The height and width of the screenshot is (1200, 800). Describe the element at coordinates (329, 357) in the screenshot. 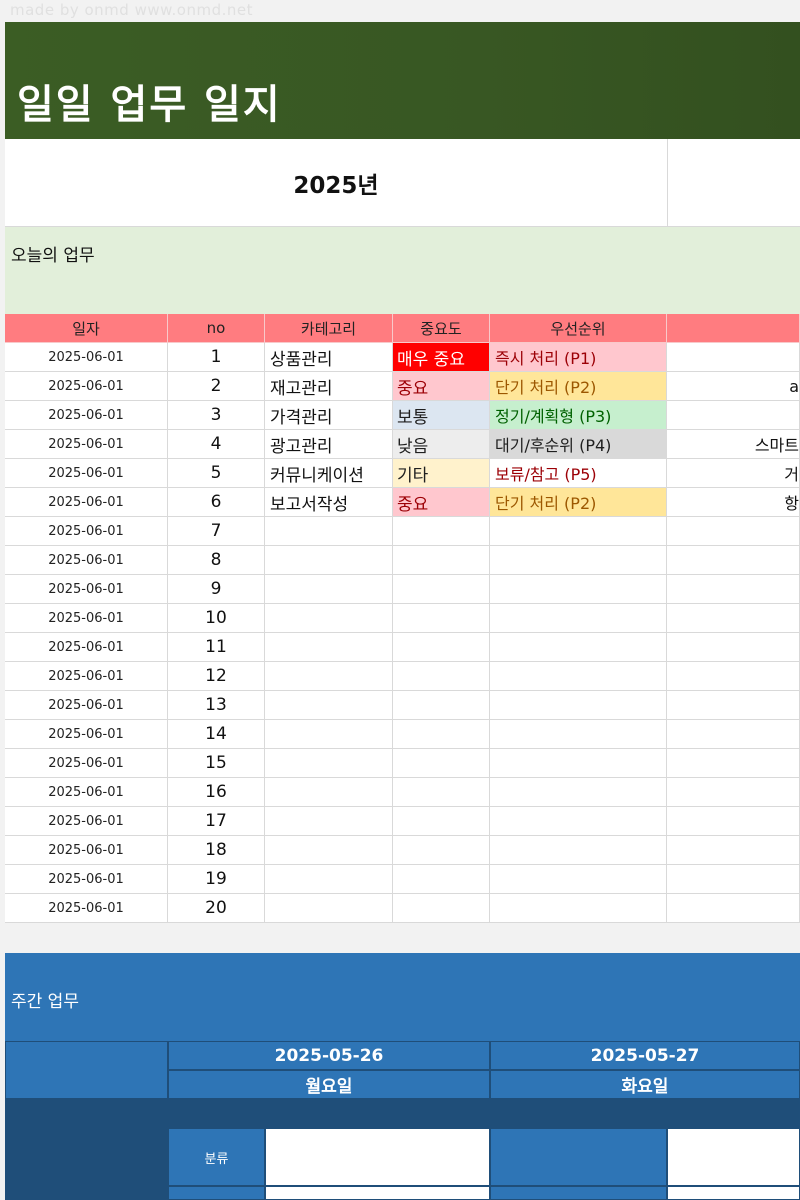

I see `category-cell: 상품관리` at that location.